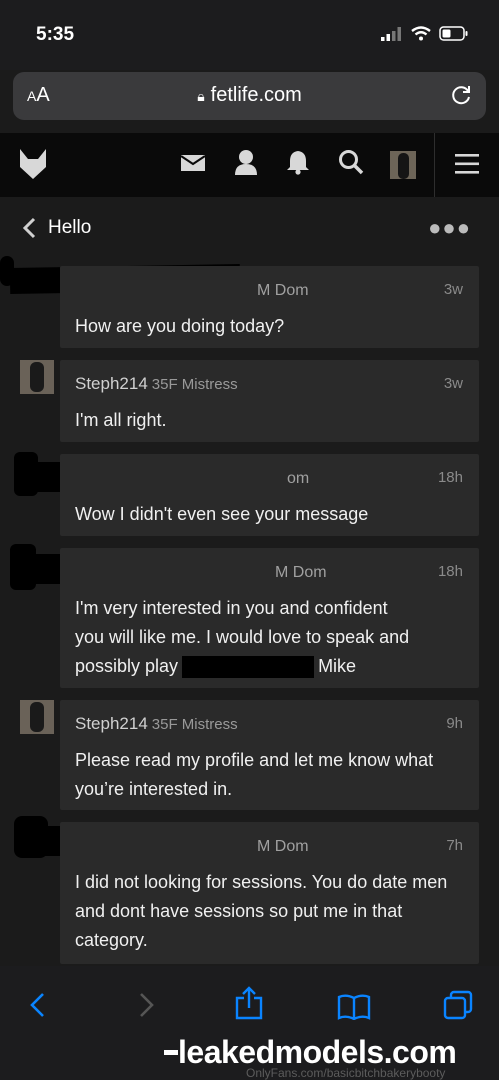 Image resolution: width=499 pixels, height=1080 pixels. I want to click on back-icon, so click(38, 1005).